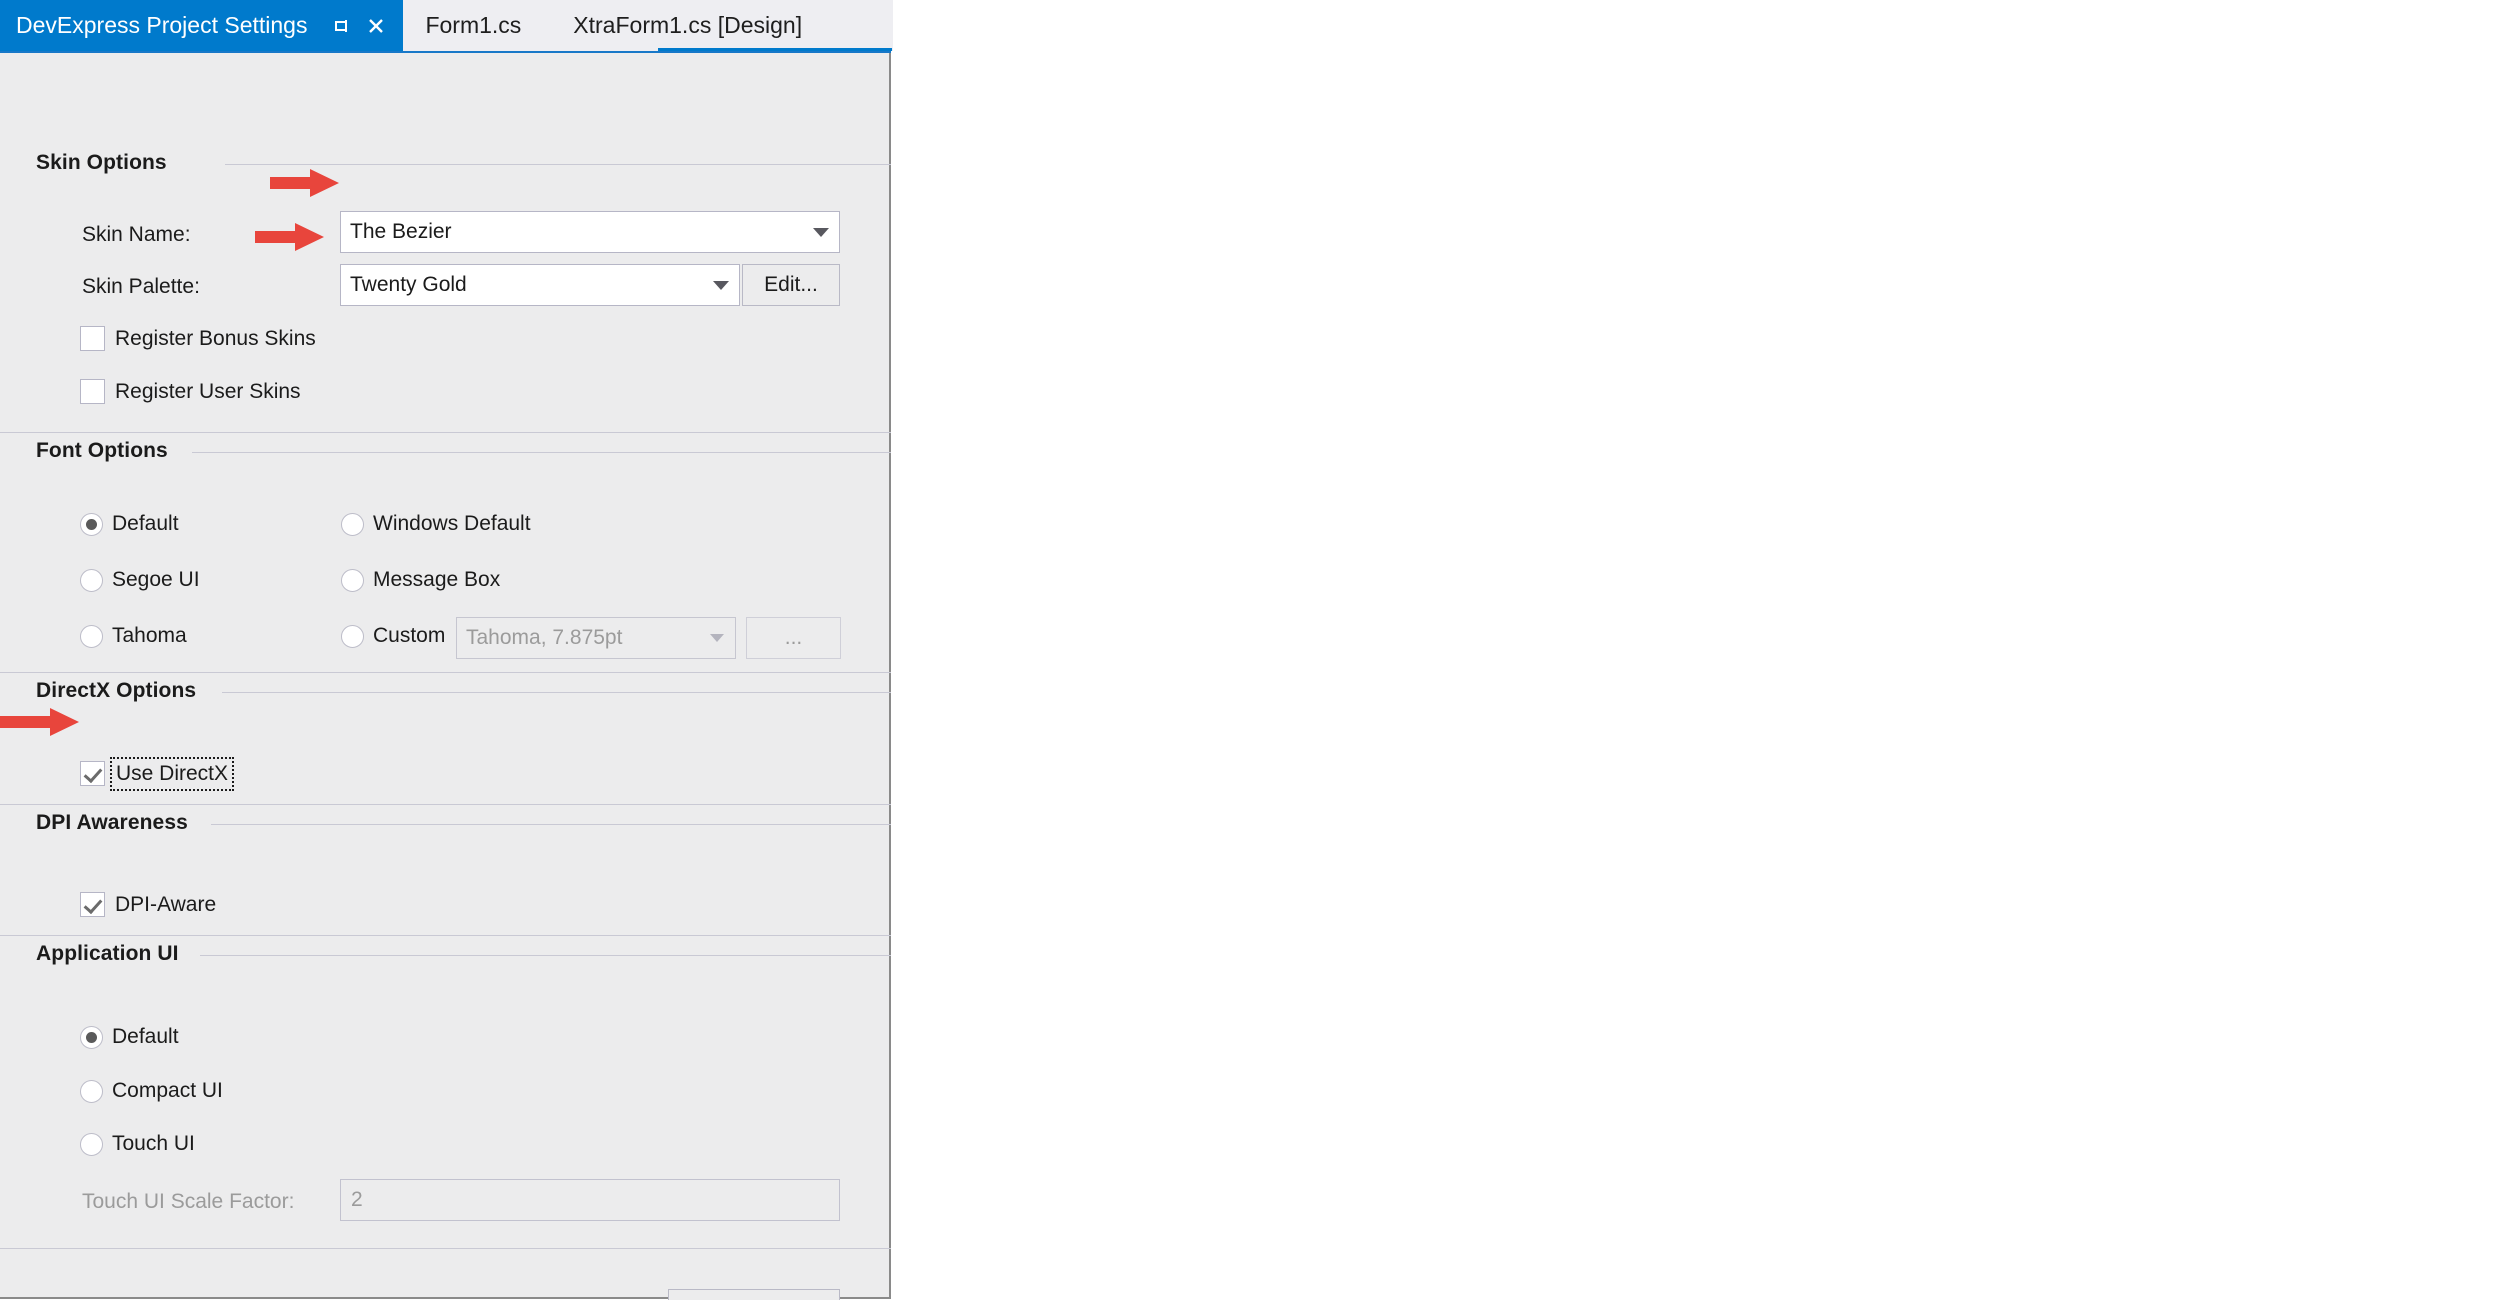 The height and width of the screenshot is (1300, 2500). Describe the element at coordinates (401, 231) in the screenshot. I see `skin-name-value: The Bezier` at that location.